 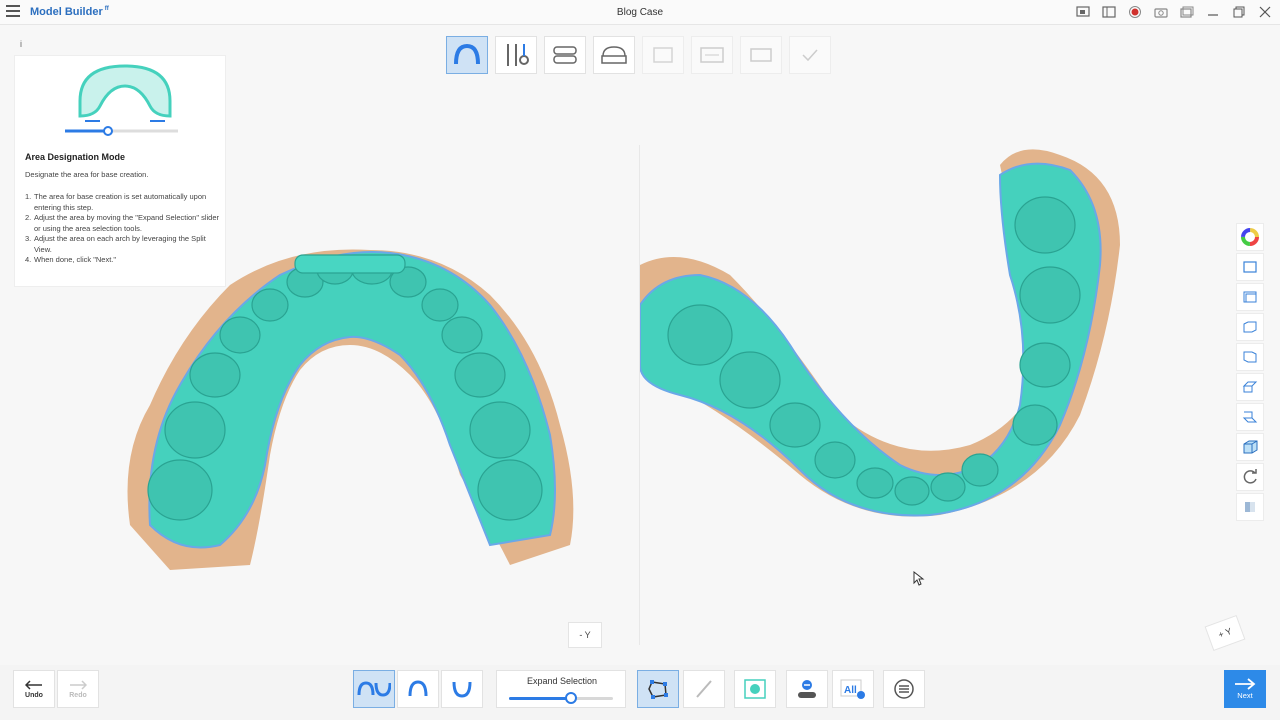 What do you see at coordinates (562, 681) in the screenshot?
I see `slider-label: Expand Selection` at bounding box center [562, 681].